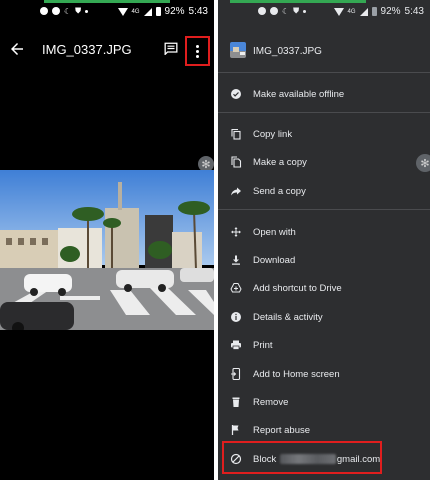 The image size is (430, 480). What do you see at coordinates (171, 48) in the screenshot?
I see `comment-icon` at bounding box center [171, 48].